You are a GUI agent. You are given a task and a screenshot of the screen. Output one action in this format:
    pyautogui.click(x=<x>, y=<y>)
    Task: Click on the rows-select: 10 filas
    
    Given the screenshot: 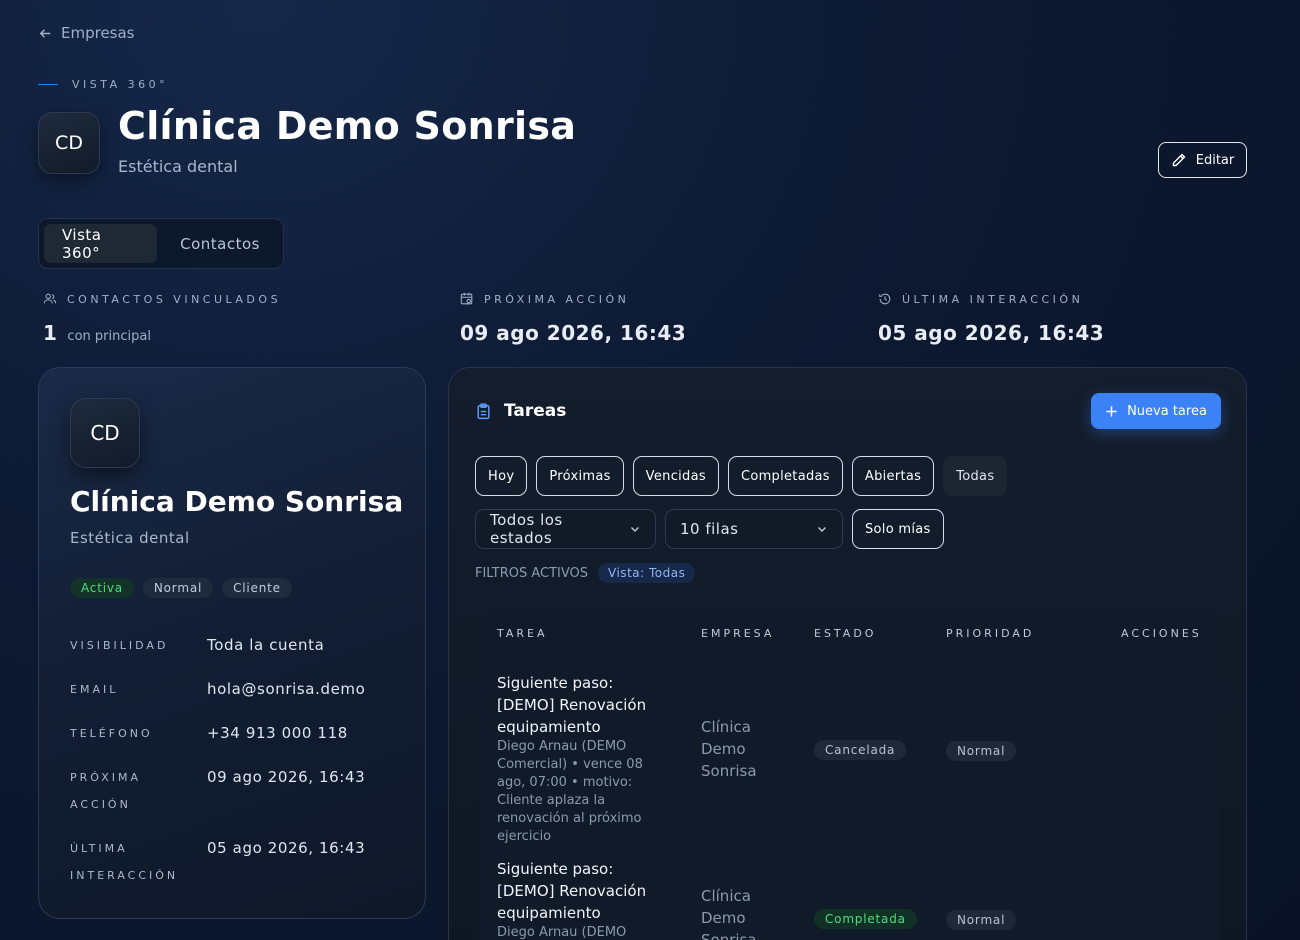 What is the action you would take?
    pyautogui.click(x=754, y=529)
    